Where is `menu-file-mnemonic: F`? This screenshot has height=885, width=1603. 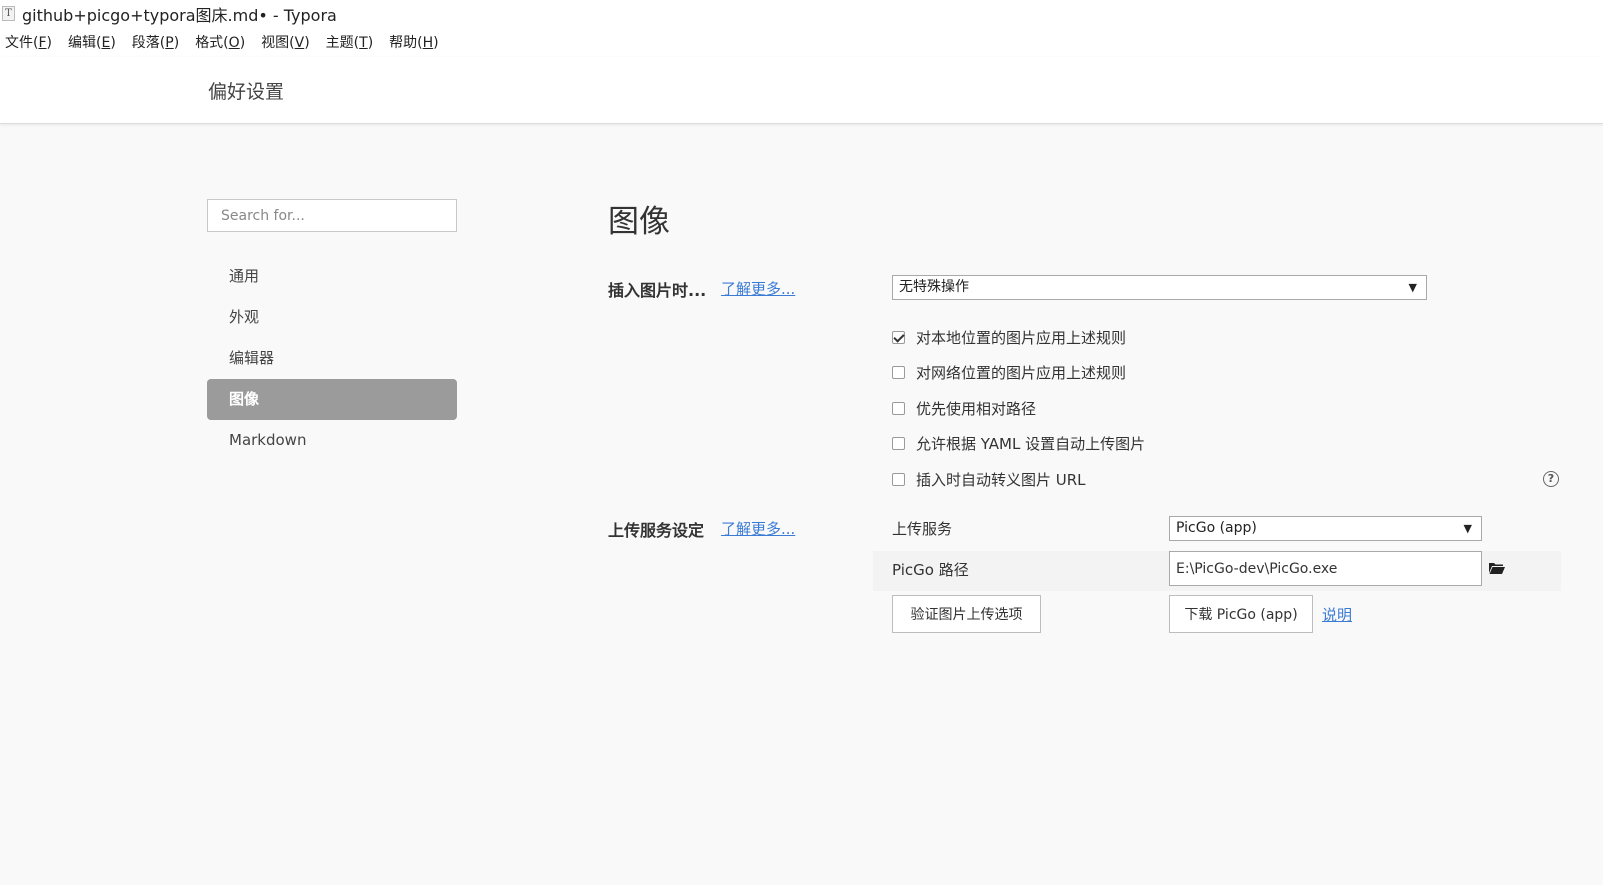 menu-file-mnemonic: F is located at coordinates (42, 43).